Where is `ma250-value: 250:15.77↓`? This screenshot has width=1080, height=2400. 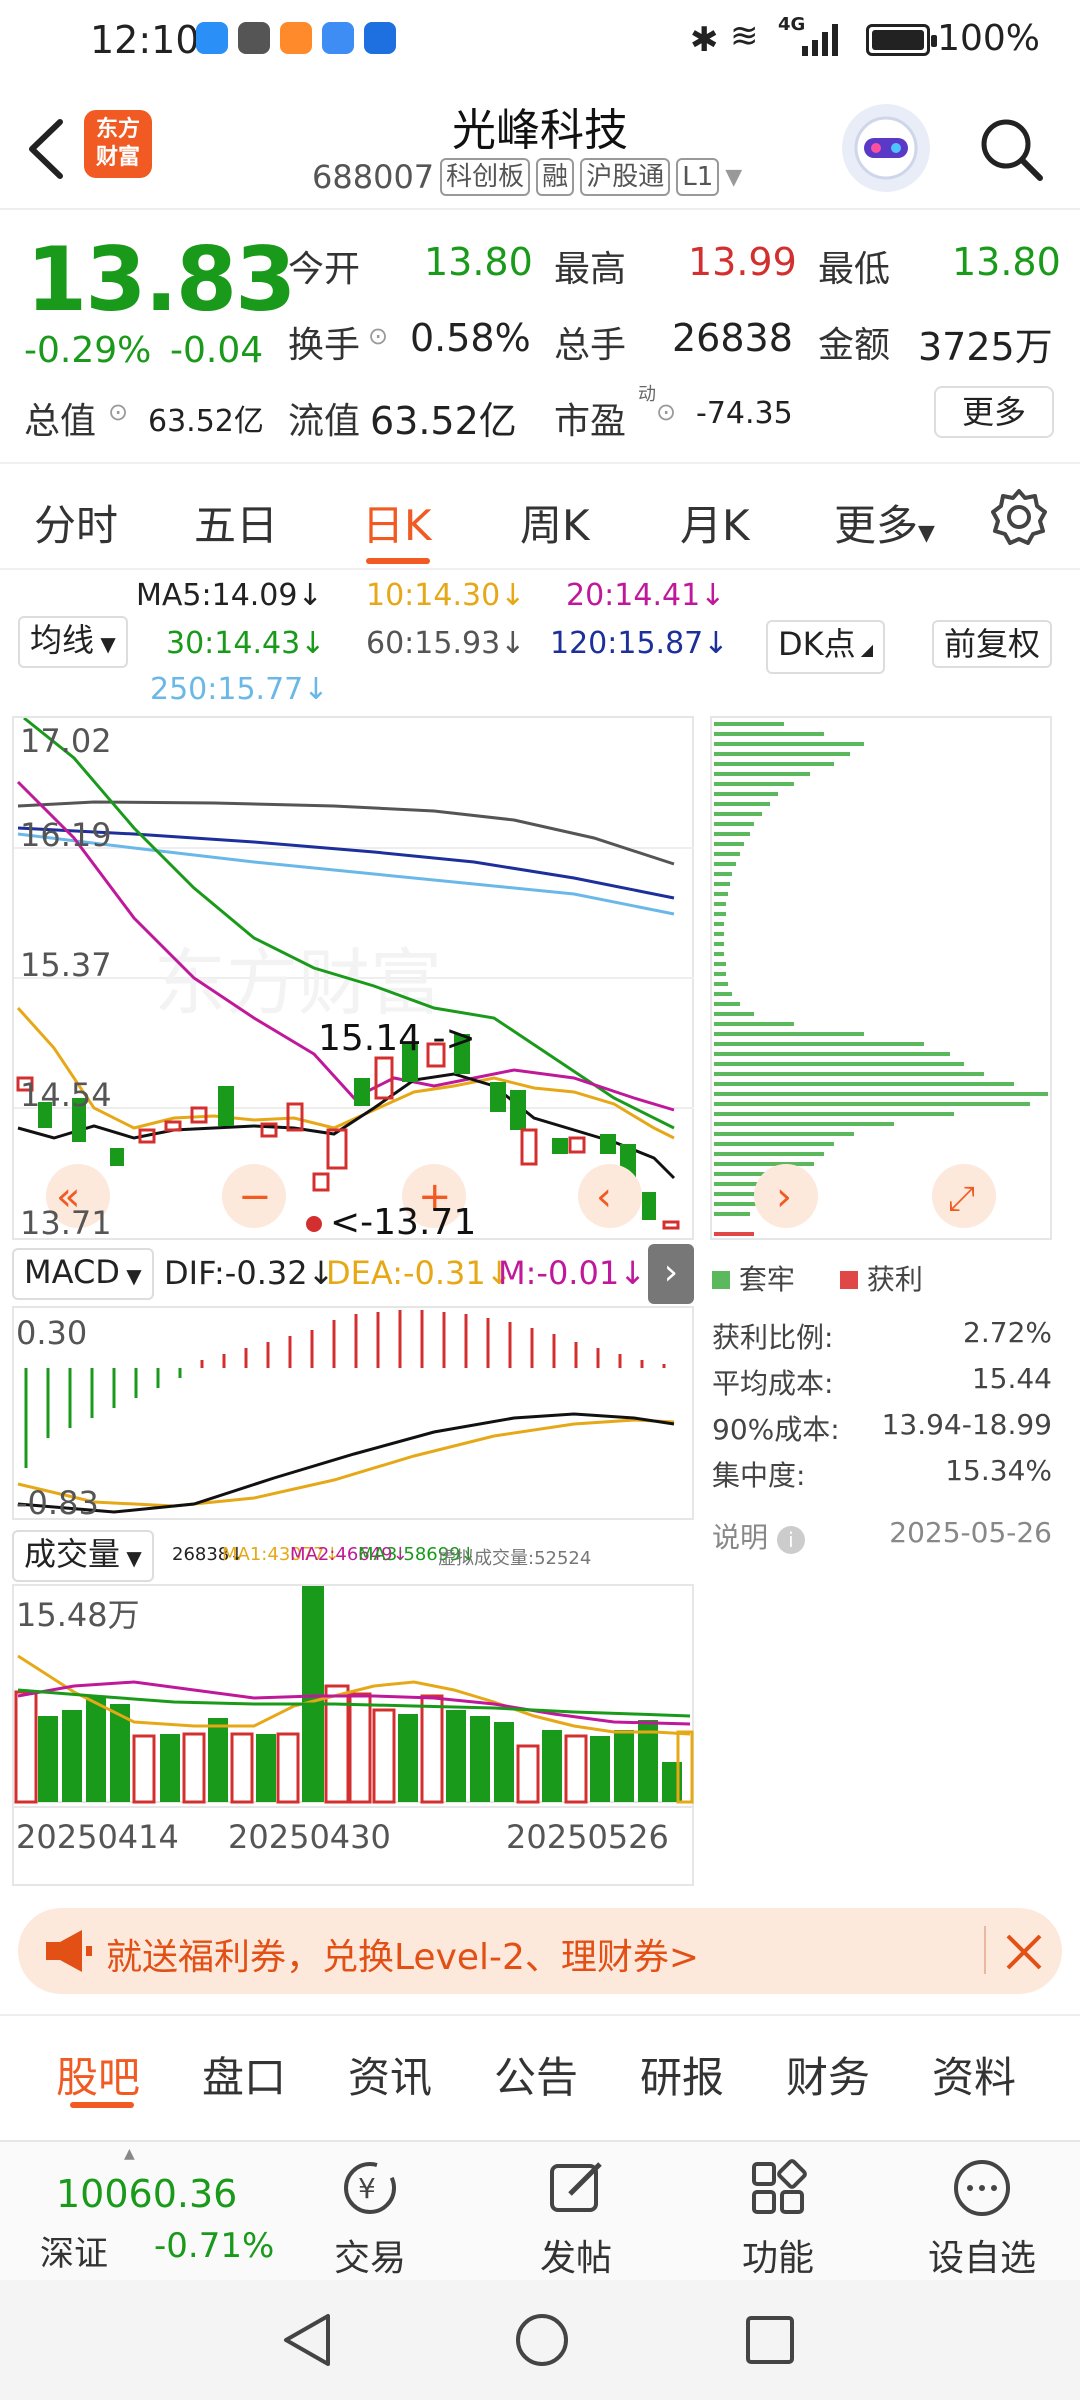 ma250-value: 250:15.77↓ is located at coordinates (239, 689).